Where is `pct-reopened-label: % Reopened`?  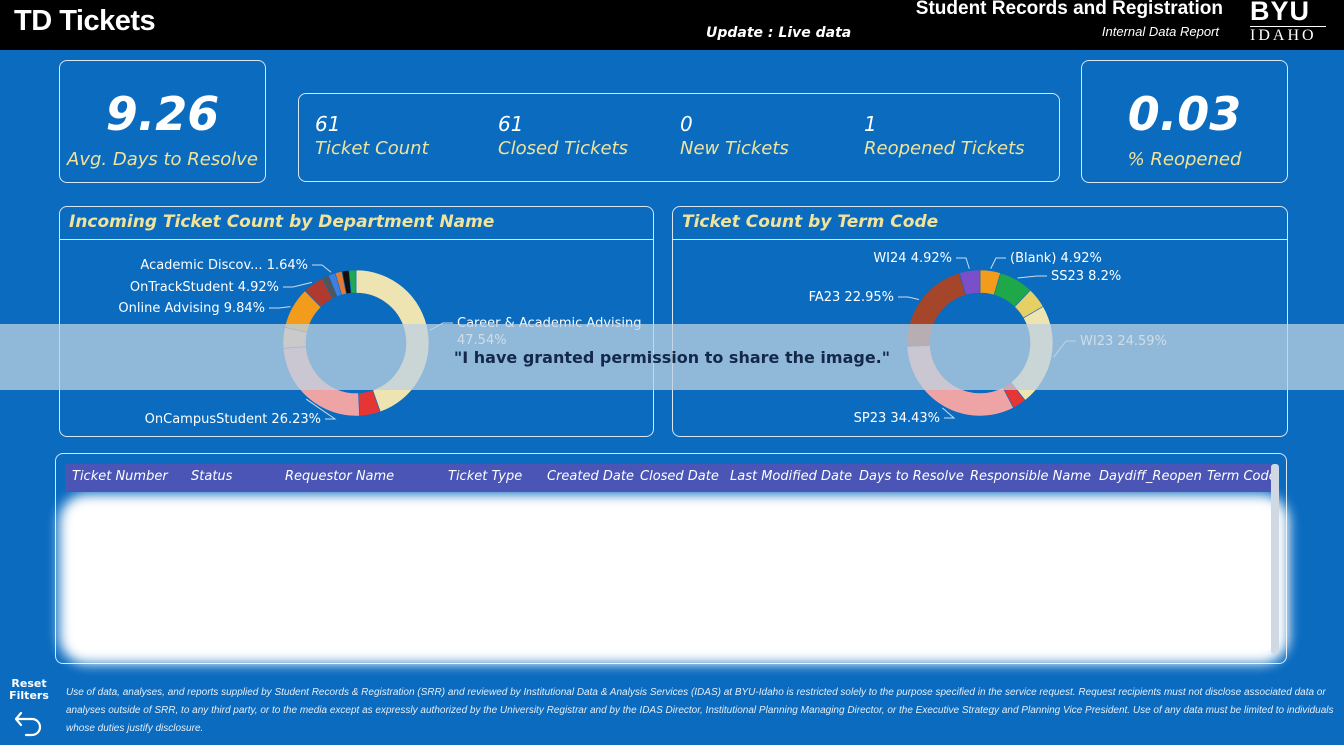
pct-reopened-label: % Reopened is located at coordinates (1184, 159).